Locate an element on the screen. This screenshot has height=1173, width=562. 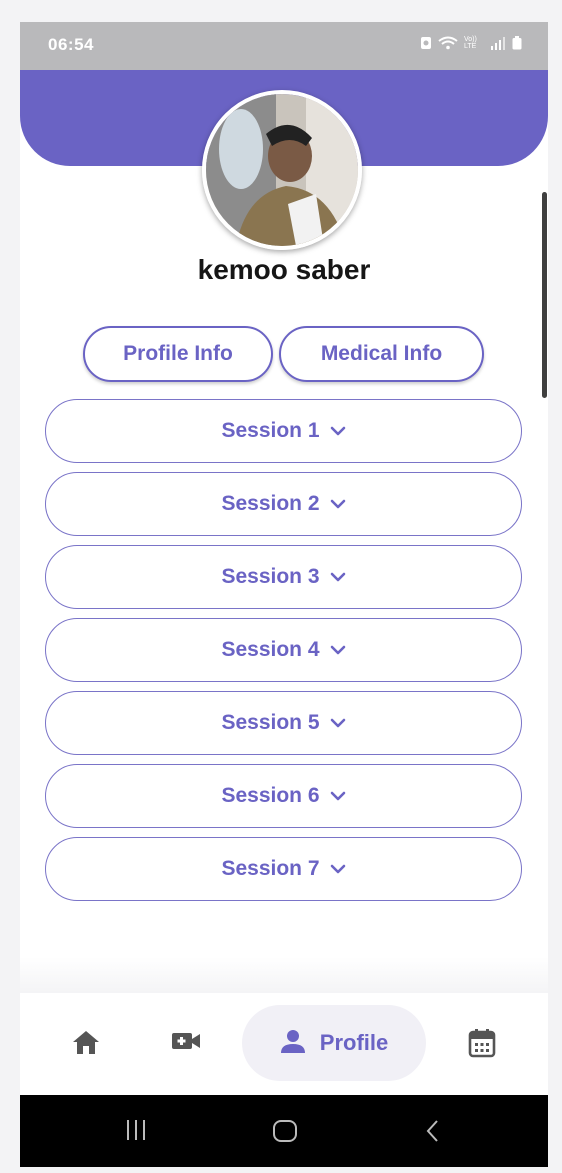
avatar-photo-icon is located at coordinates (282, 170).